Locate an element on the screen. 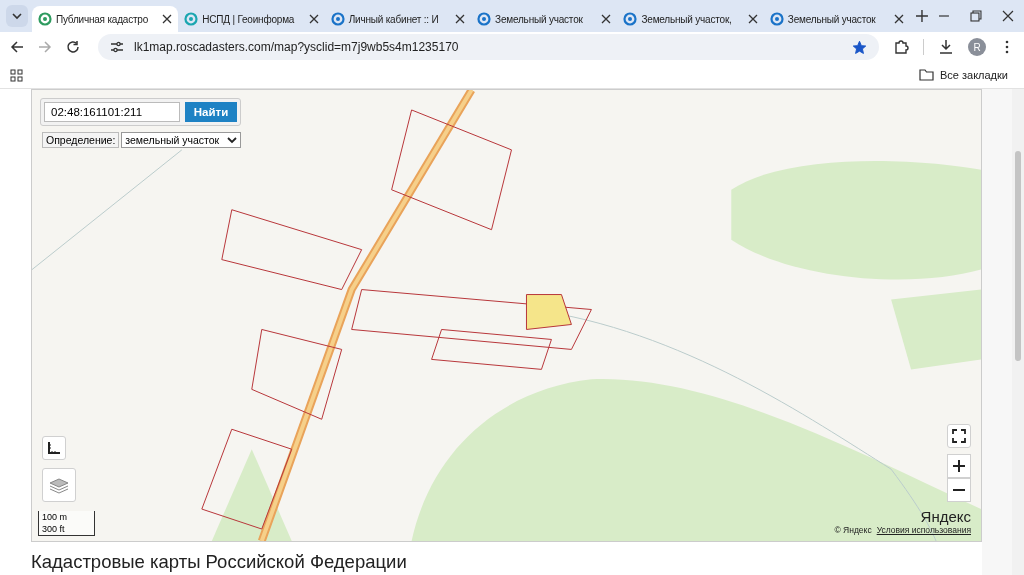 The width and height of the screenshot is (1024, 575). restore-icon is located at coordinates (976, 16).